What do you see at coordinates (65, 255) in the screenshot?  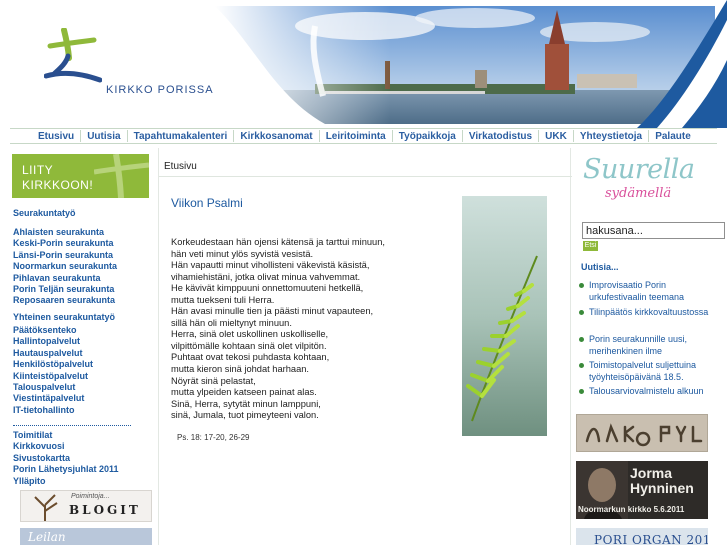 I see `sidebar-item-lansi-pori: Länsi-Porin seurakunta` at bounding box center [65, 255].